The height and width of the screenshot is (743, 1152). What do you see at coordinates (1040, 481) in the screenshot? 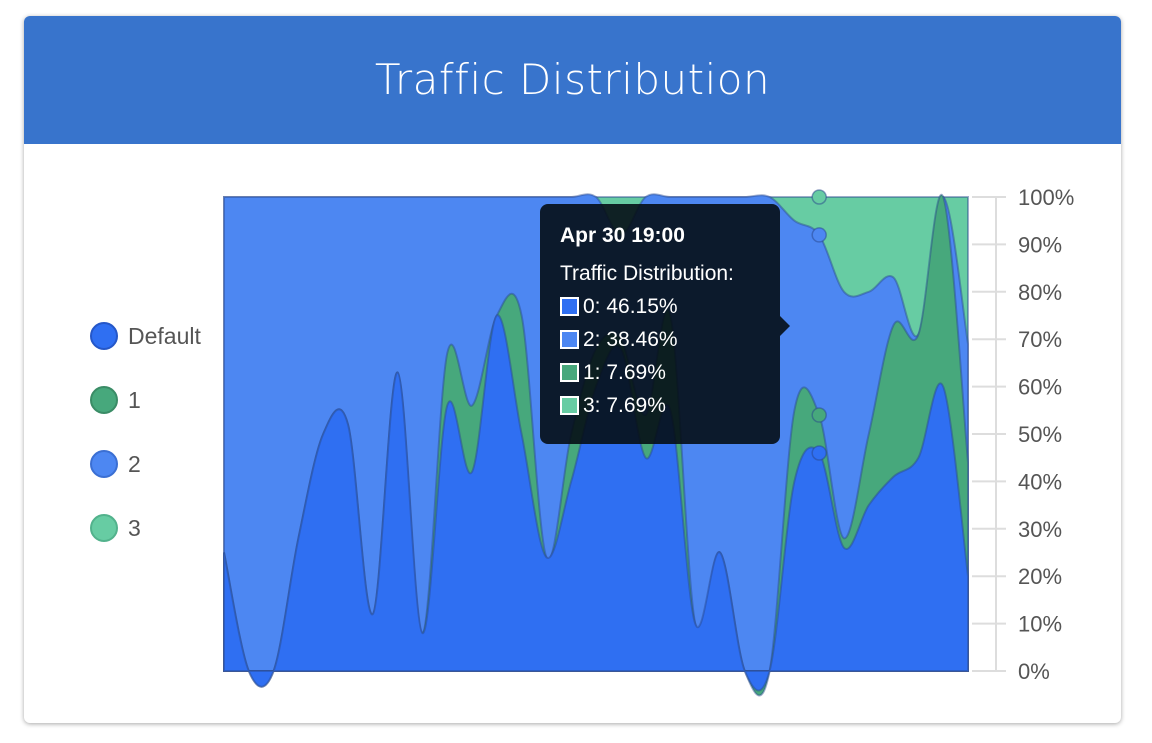
I see `y-tick-label: 40%` at bounding box center [1040, 481].